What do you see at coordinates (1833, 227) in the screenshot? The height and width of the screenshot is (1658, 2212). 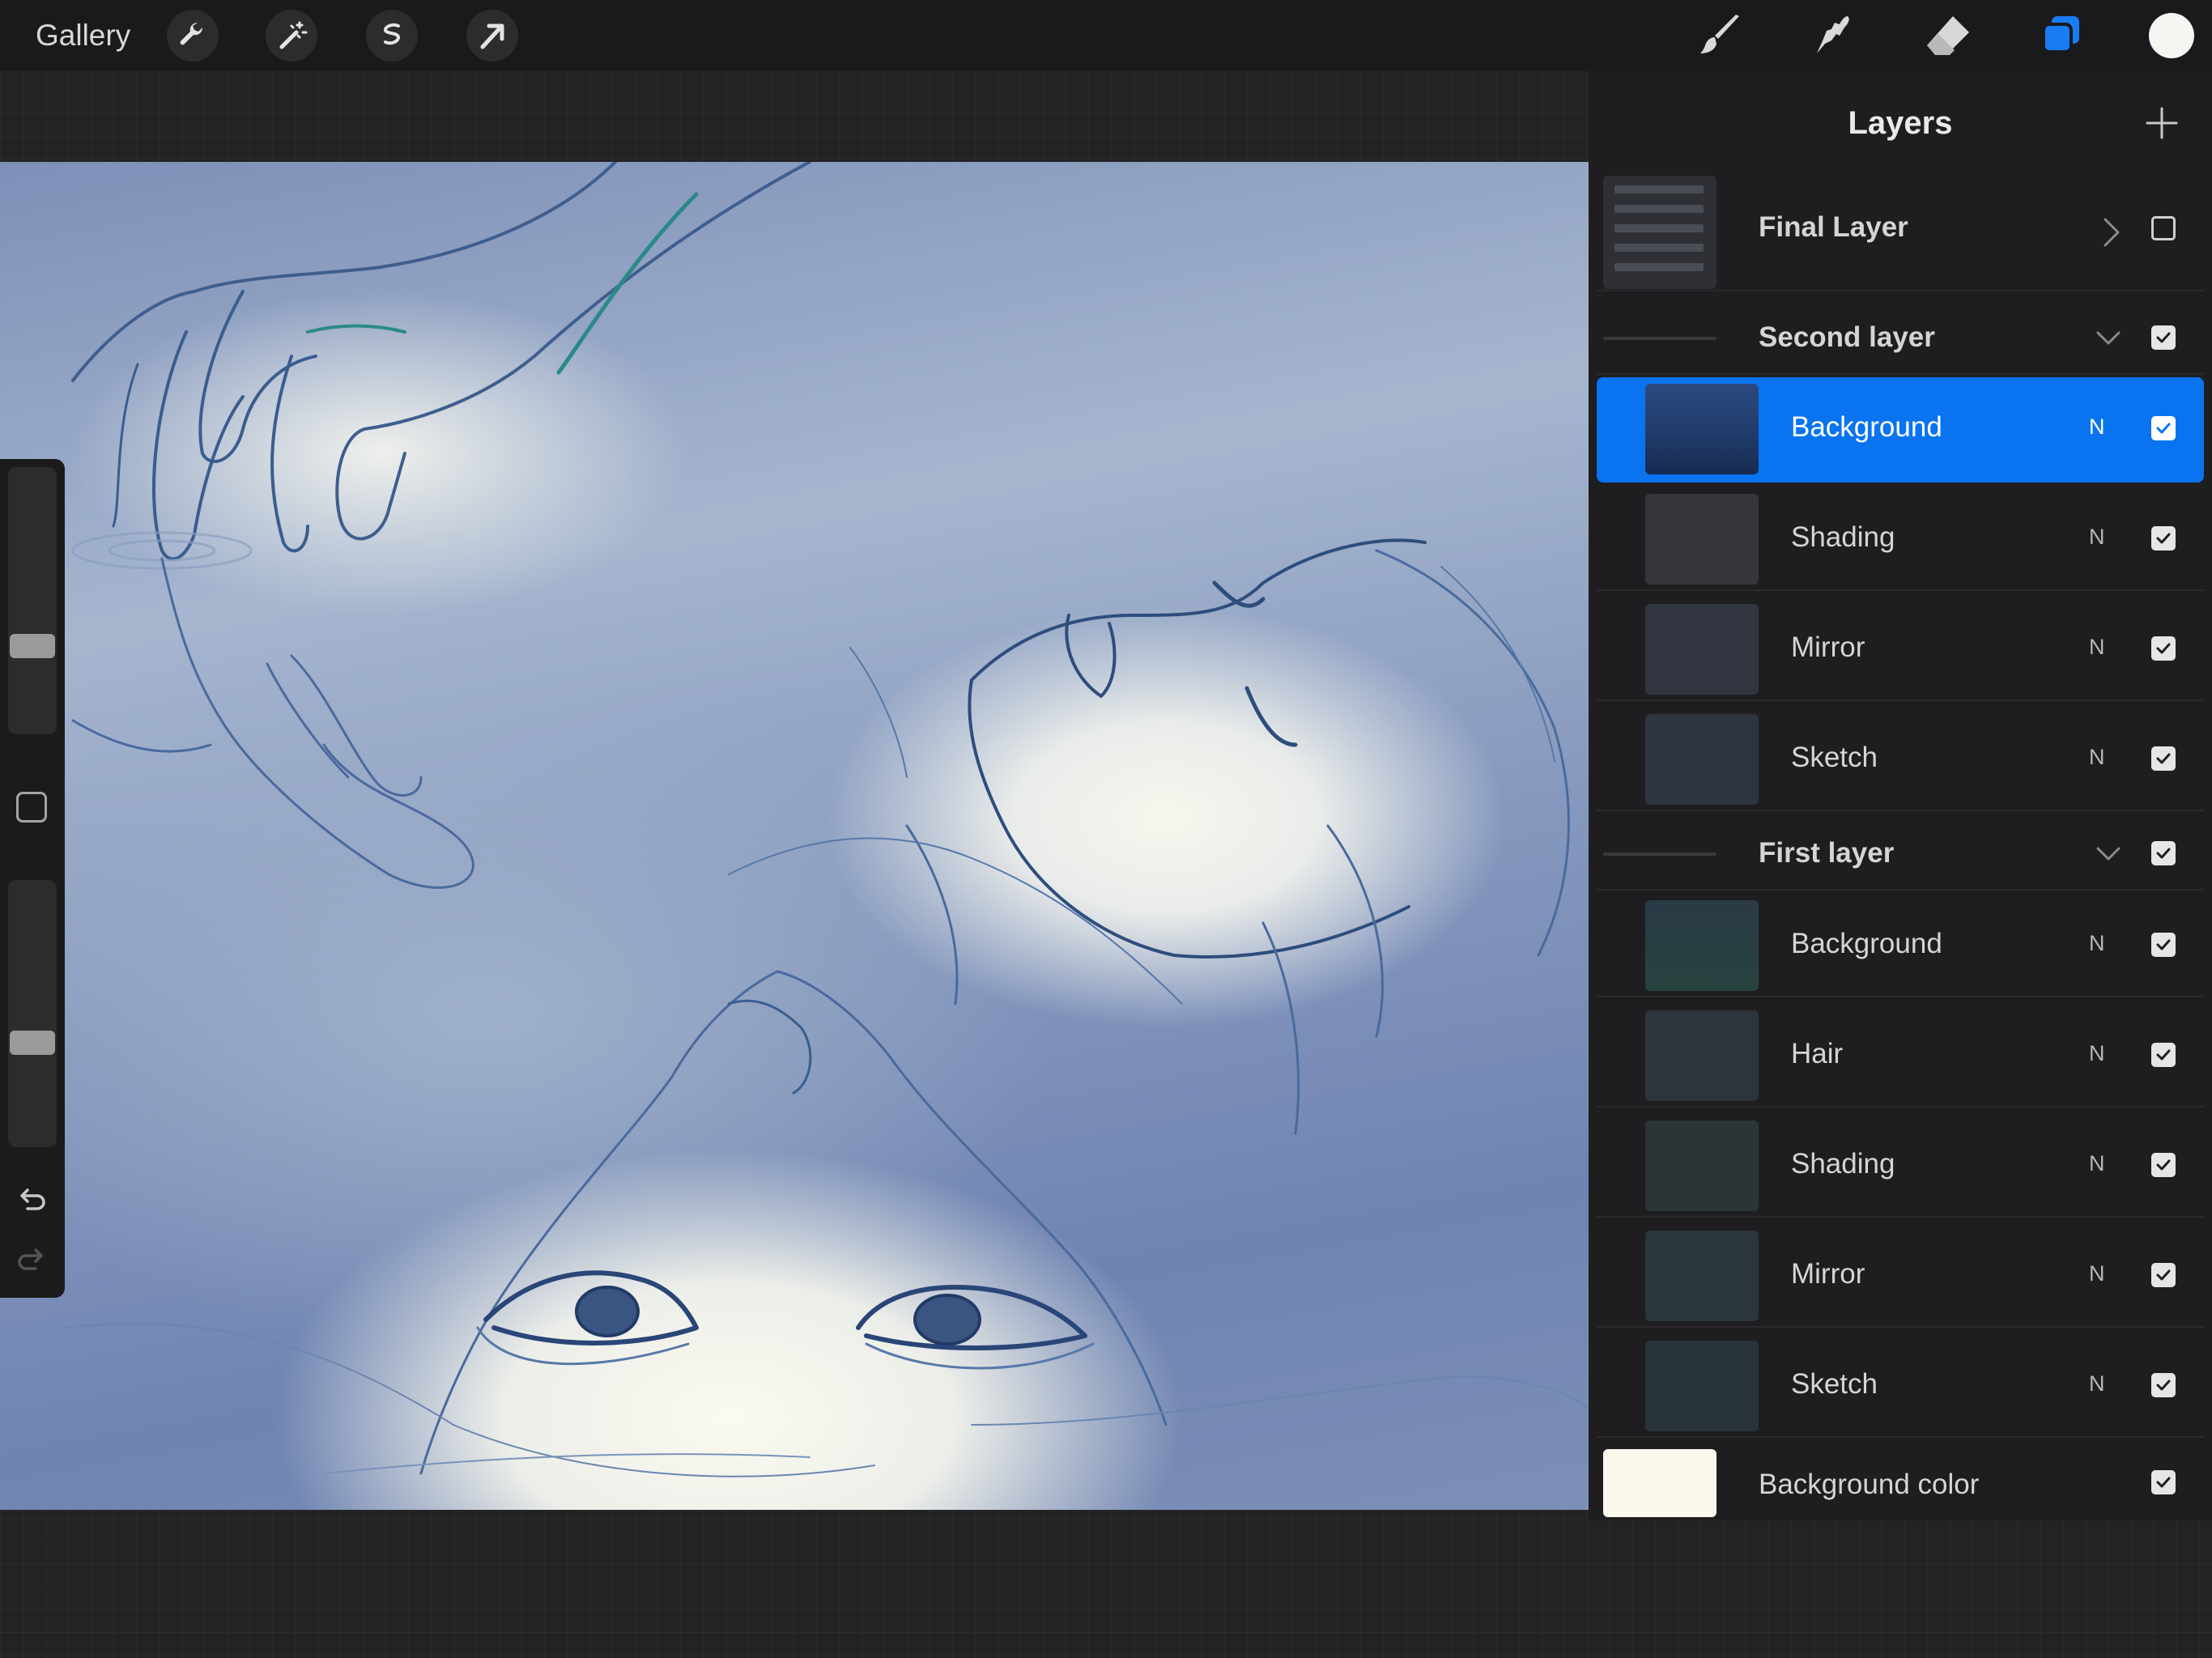 I see `group-name: Final Layer` at bounding box center [1833, 227].